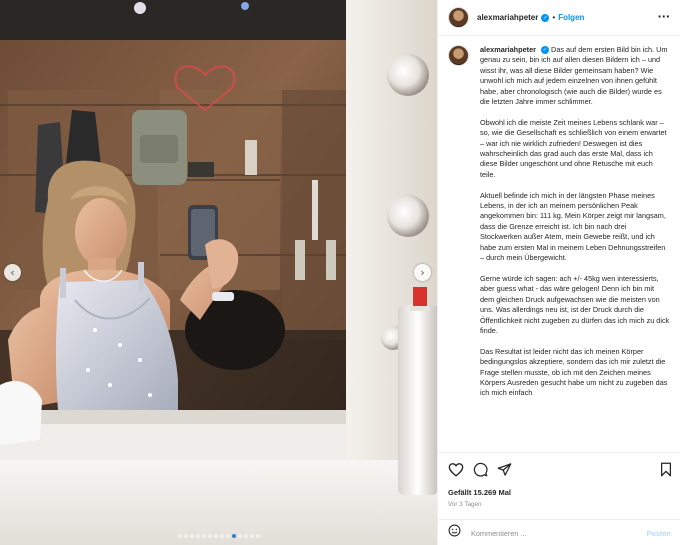 The image size is (680, 545). Describe the element at coordinates (480, 469) in the screenshot. I see `comment-icon` at that location.